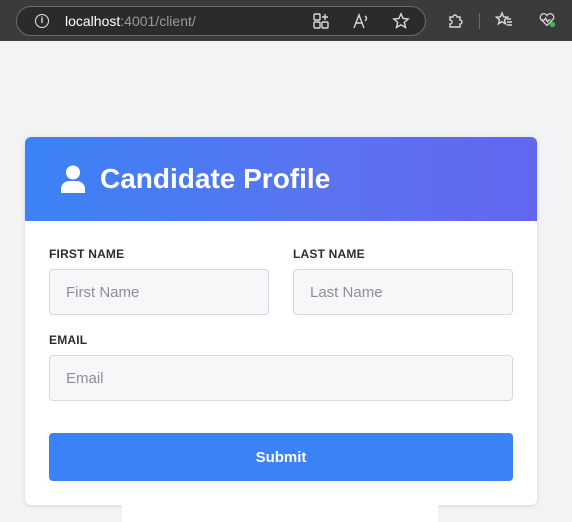 The width and height of the screenshot is (572, 522). Describe the element at coordinates (361, 21) in the screenshot. I see `read-aloud-icon` at that location.